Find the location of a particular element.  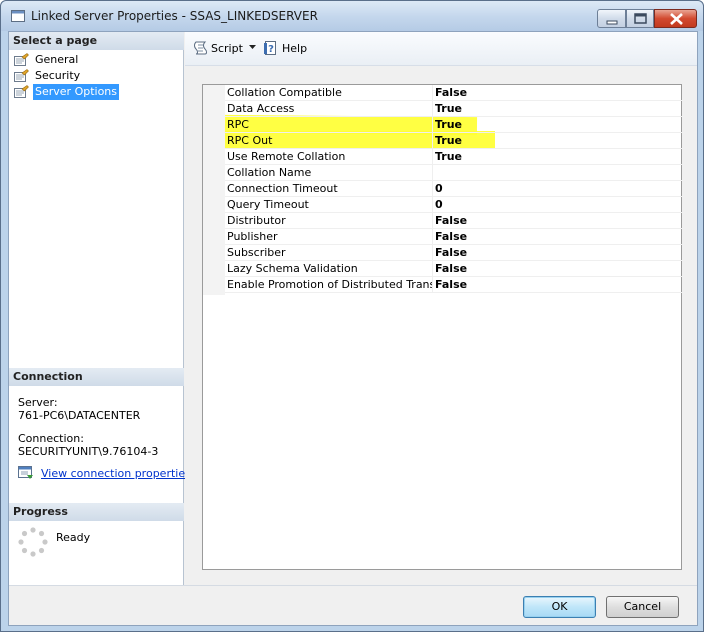

property-row: RPC Out True is located at coordinates (453, 141).